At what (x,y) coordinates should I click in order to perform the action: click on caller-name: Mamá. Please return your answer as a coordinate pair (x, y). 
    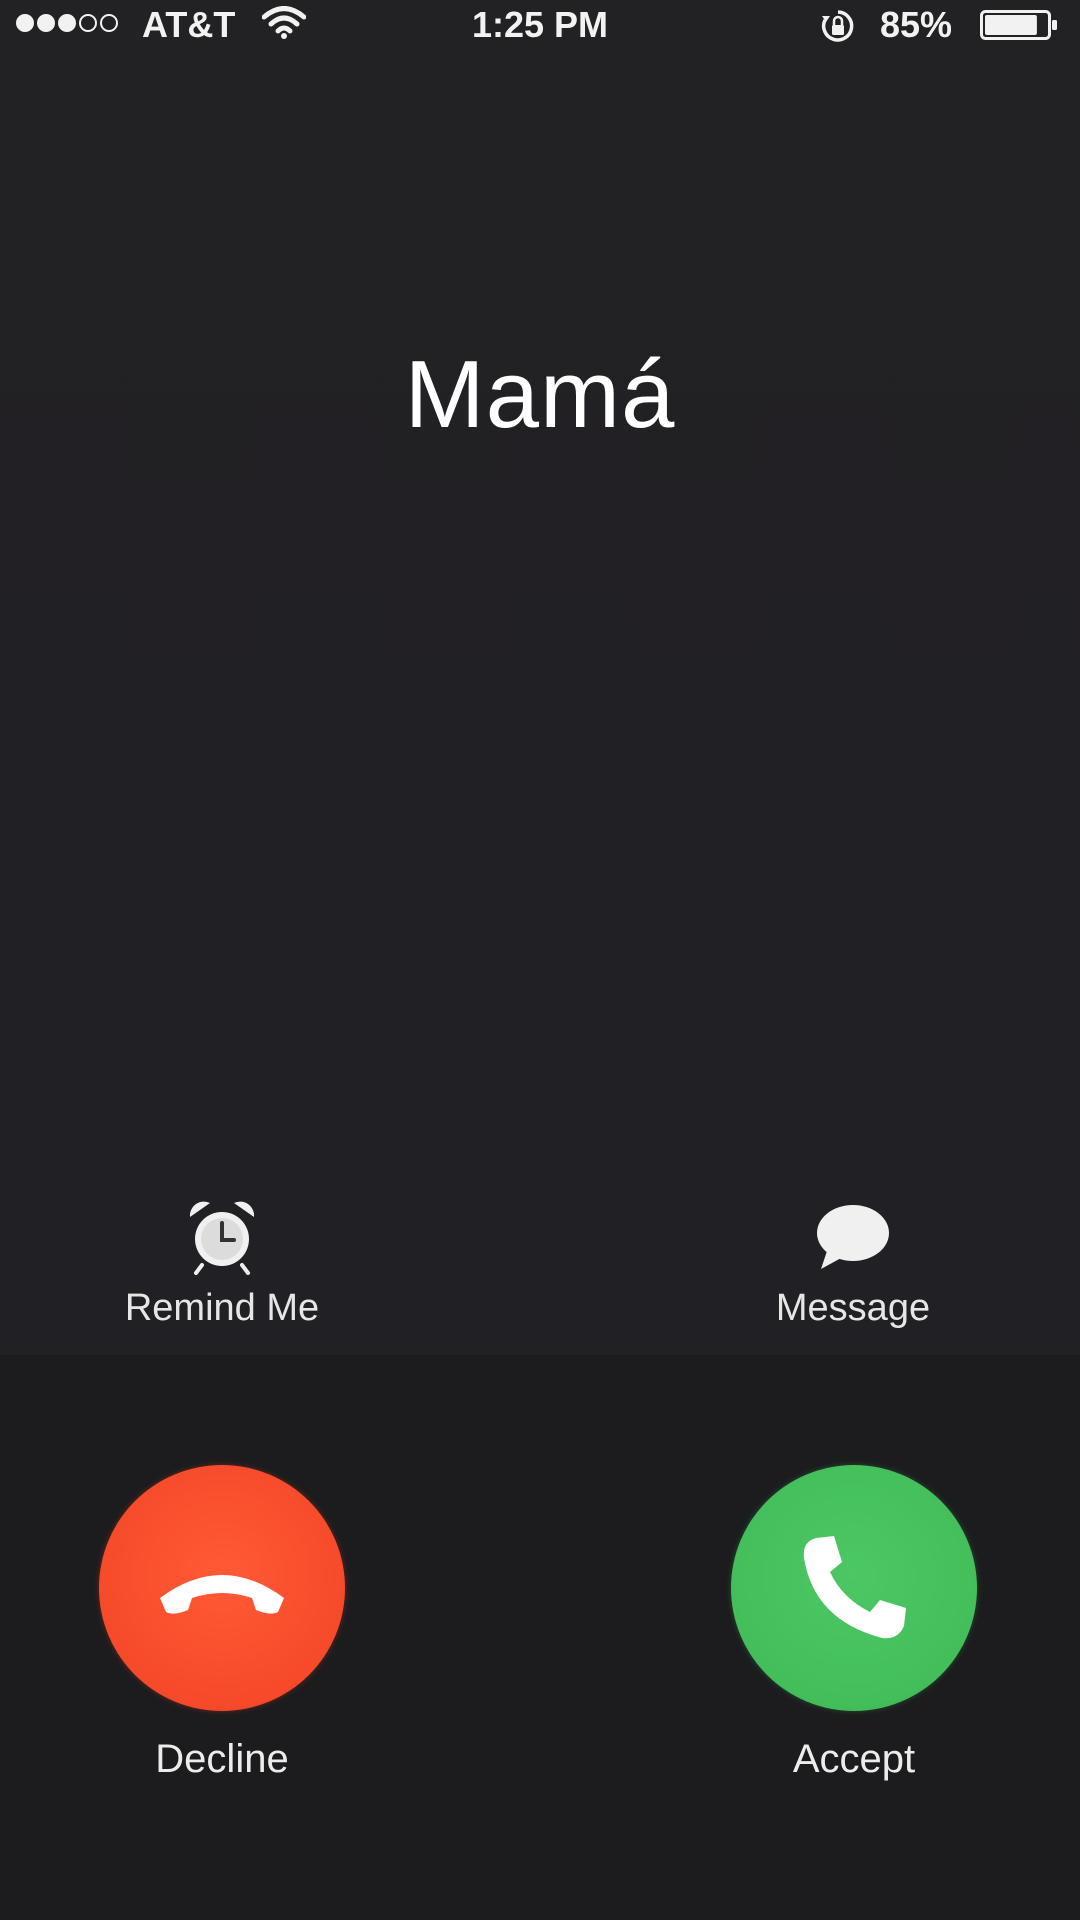
    Looking at the image, I should click on (540, 394).